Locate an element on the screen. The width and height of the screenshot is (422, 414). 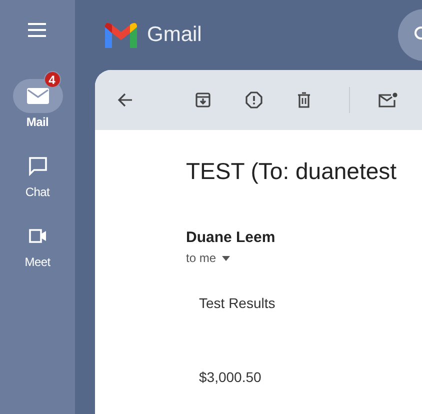
recipient-label: to me is located at coordinates (201, 258).